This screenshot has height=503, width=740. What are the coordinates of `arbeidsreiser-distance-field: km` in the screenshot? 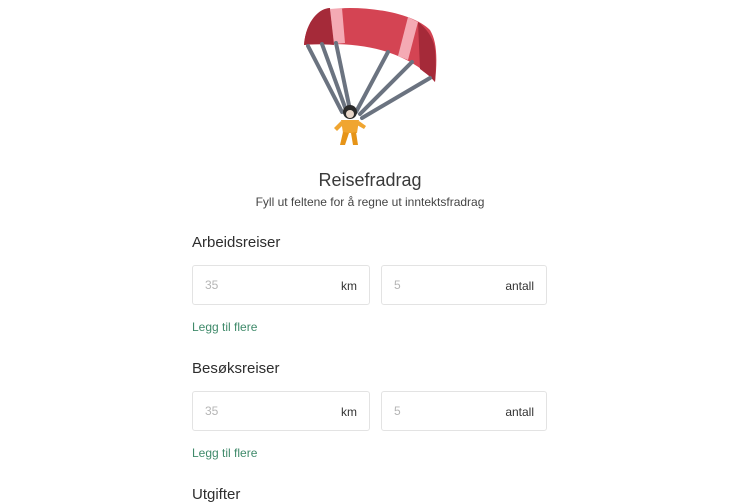 It's located at (281, 285).